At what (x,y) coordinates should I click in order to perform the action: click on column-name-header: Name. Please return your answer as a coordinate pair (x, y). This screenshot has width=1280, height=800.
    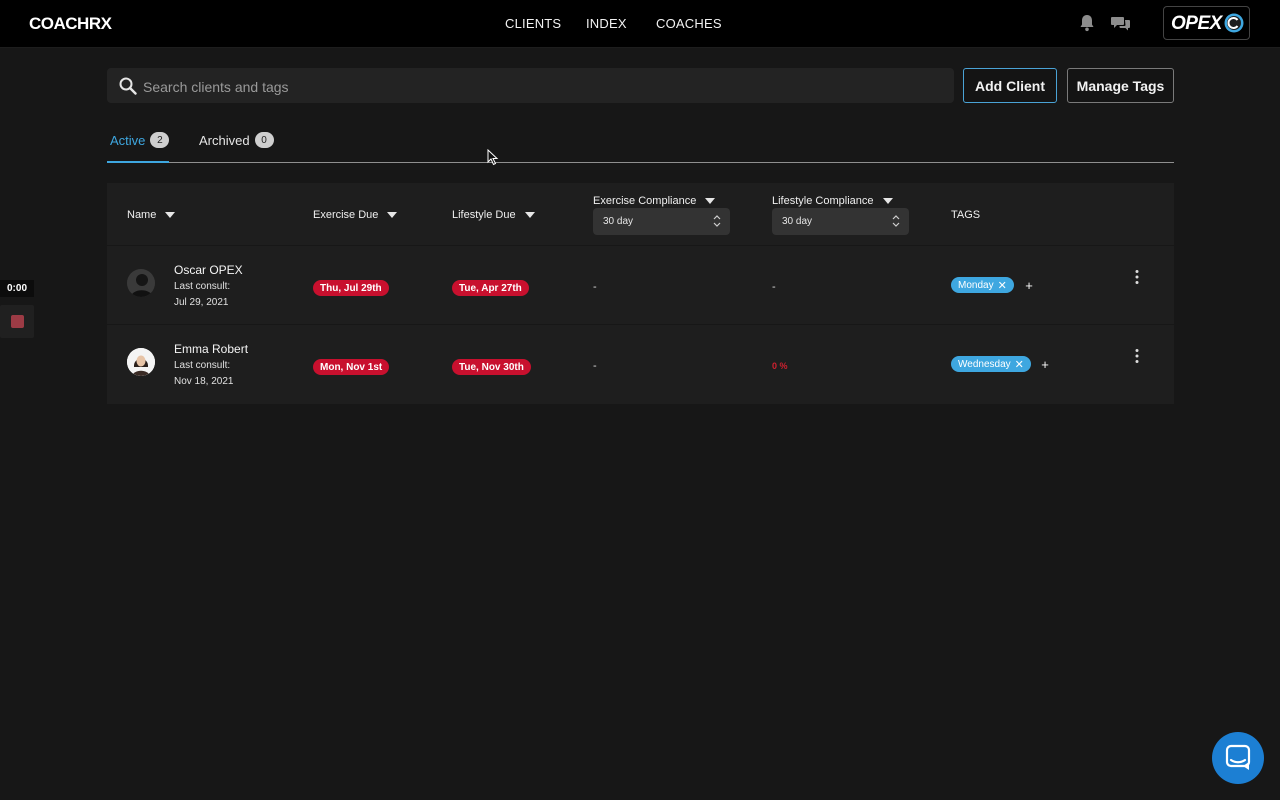
    Looking at the image, I should click on (151, 215).